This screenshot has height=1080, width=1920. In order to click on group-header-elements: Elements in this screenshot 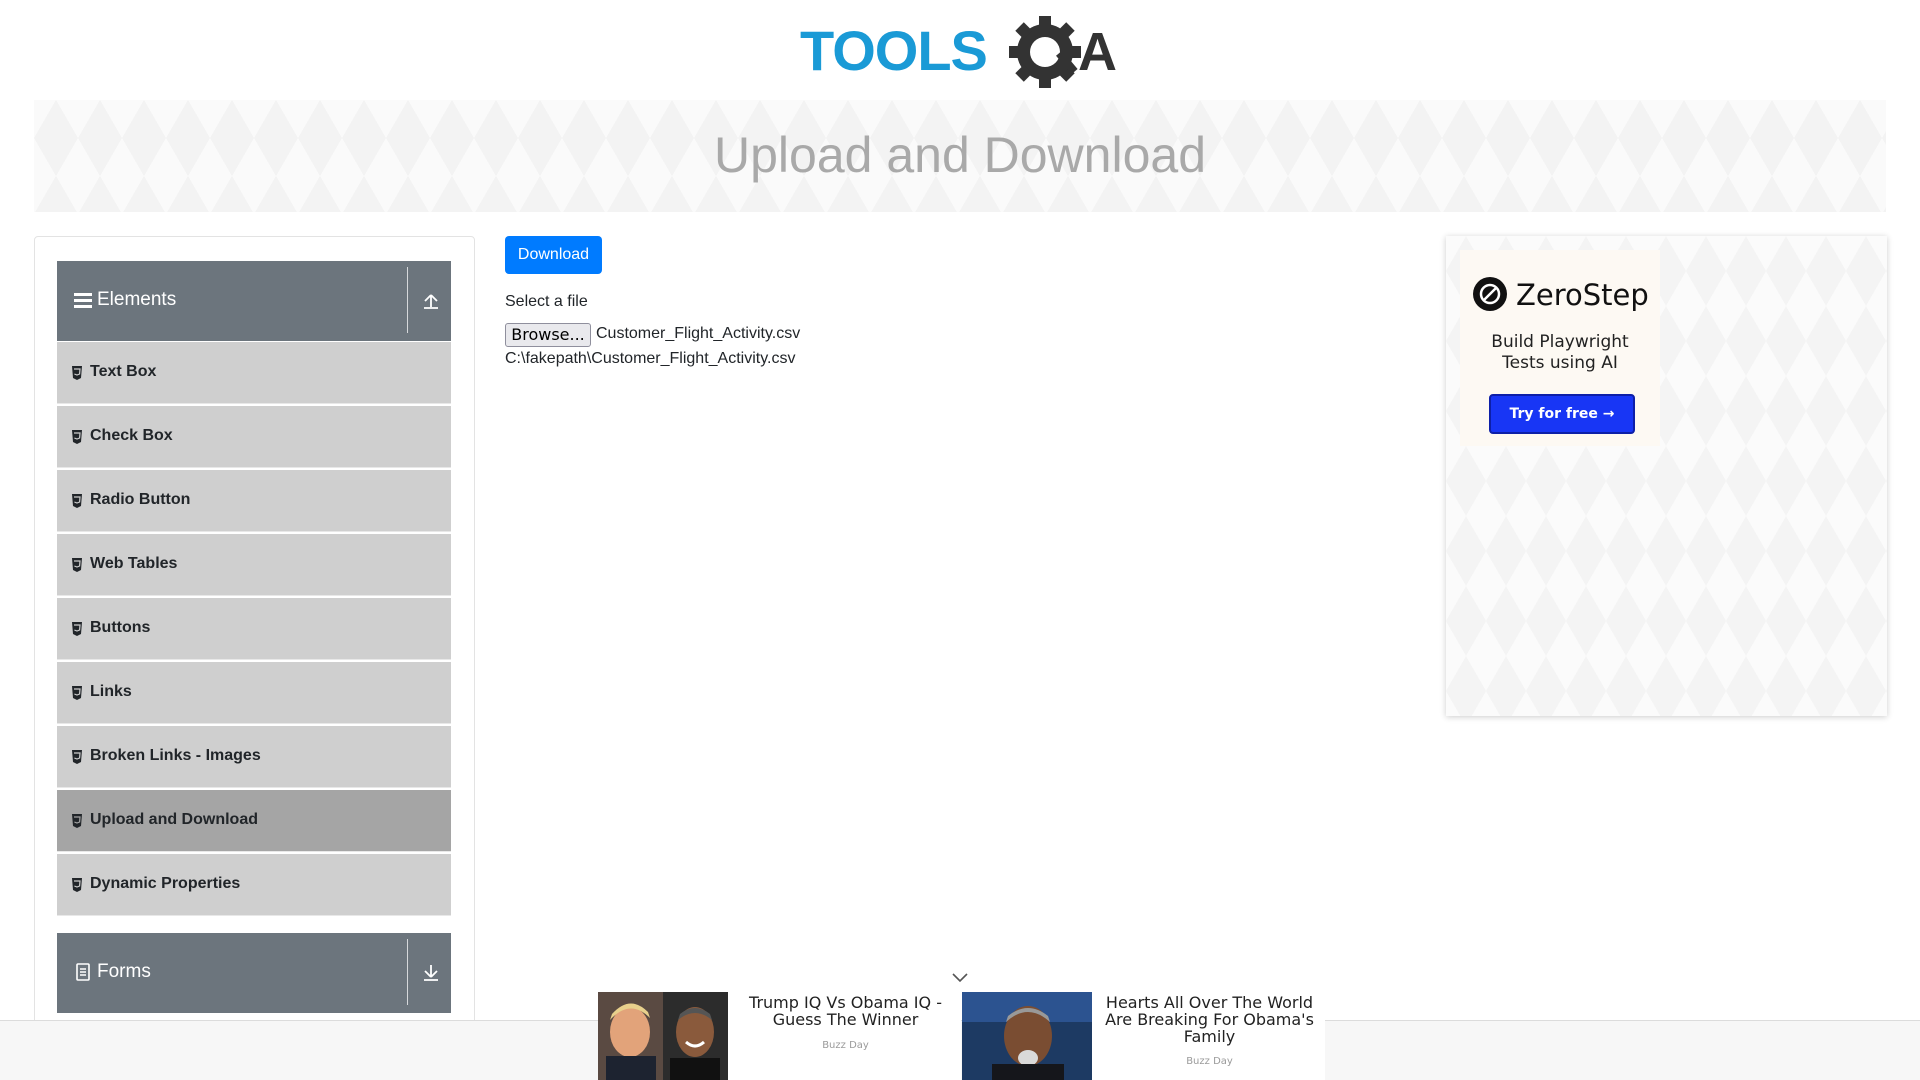, I will do `click(254, 301)`.